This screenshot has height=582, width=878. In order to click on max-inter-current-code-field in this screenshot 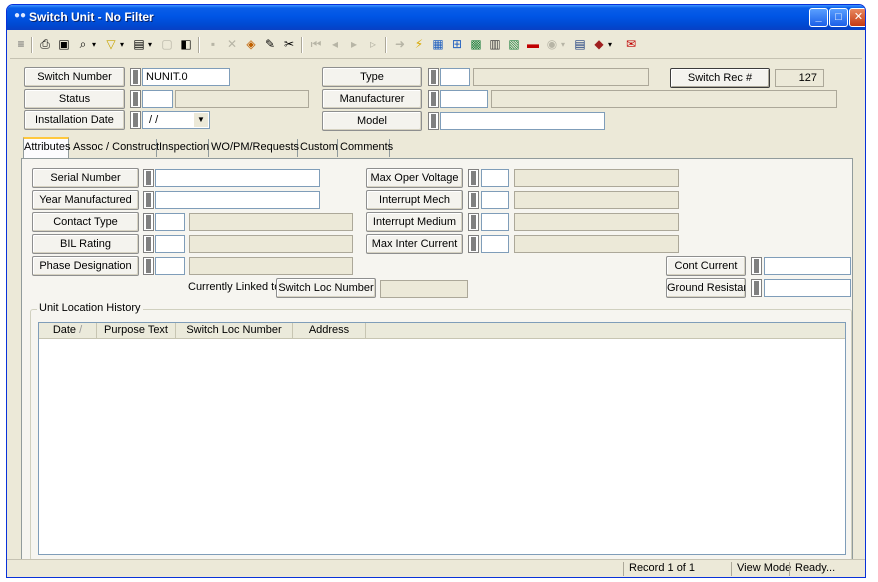, I will do `click(495, 244)`.